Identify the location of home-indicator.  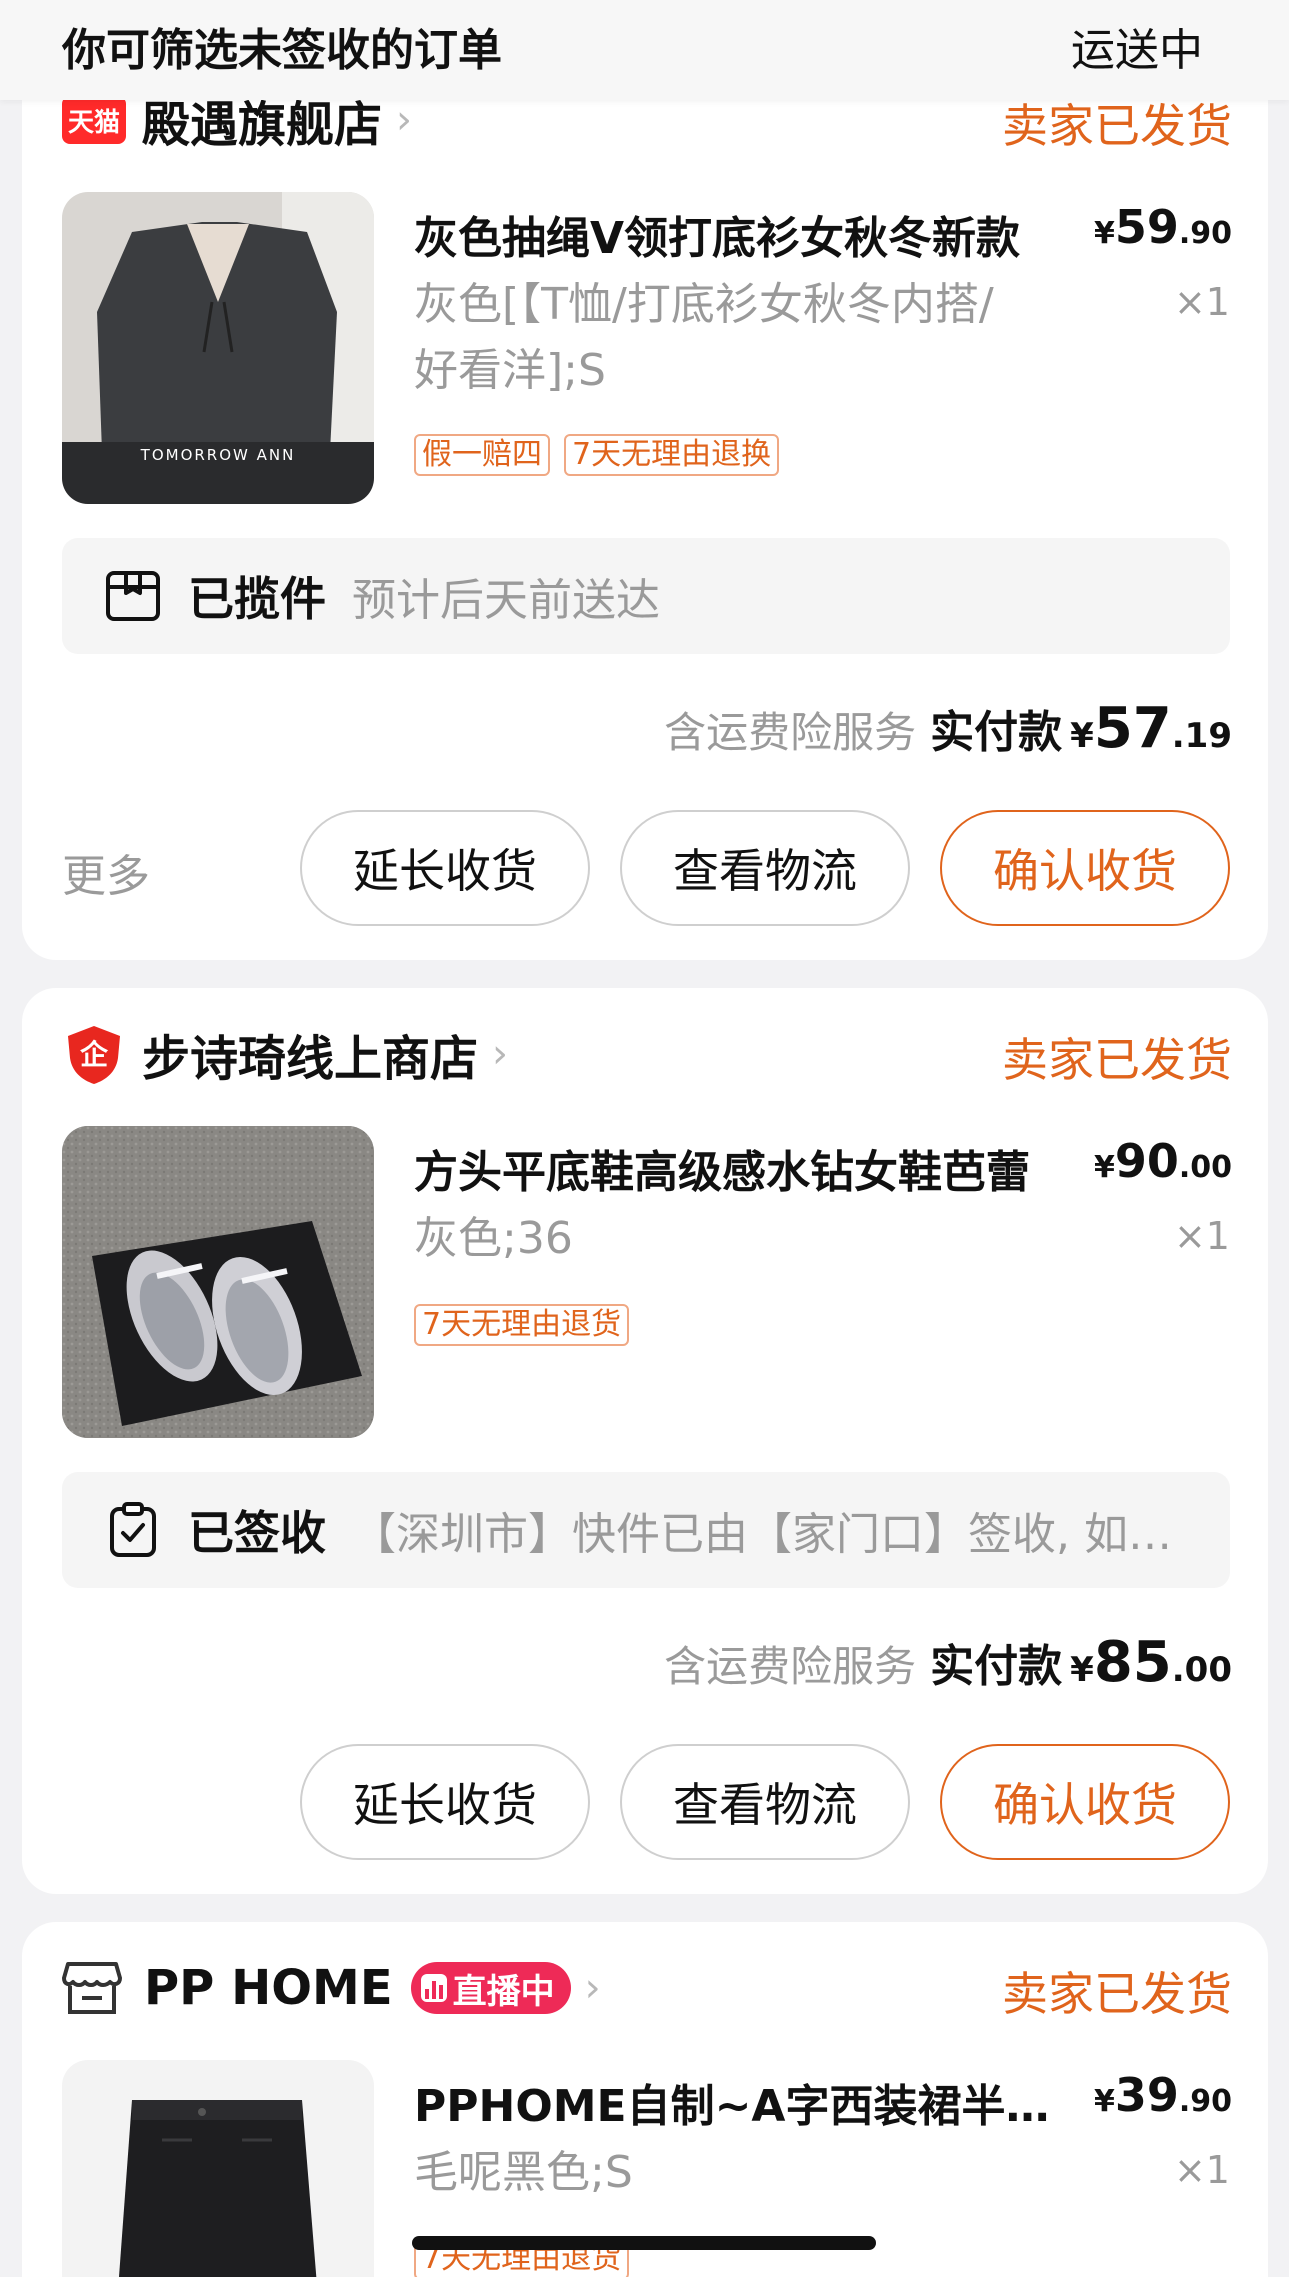
(644, 2243).